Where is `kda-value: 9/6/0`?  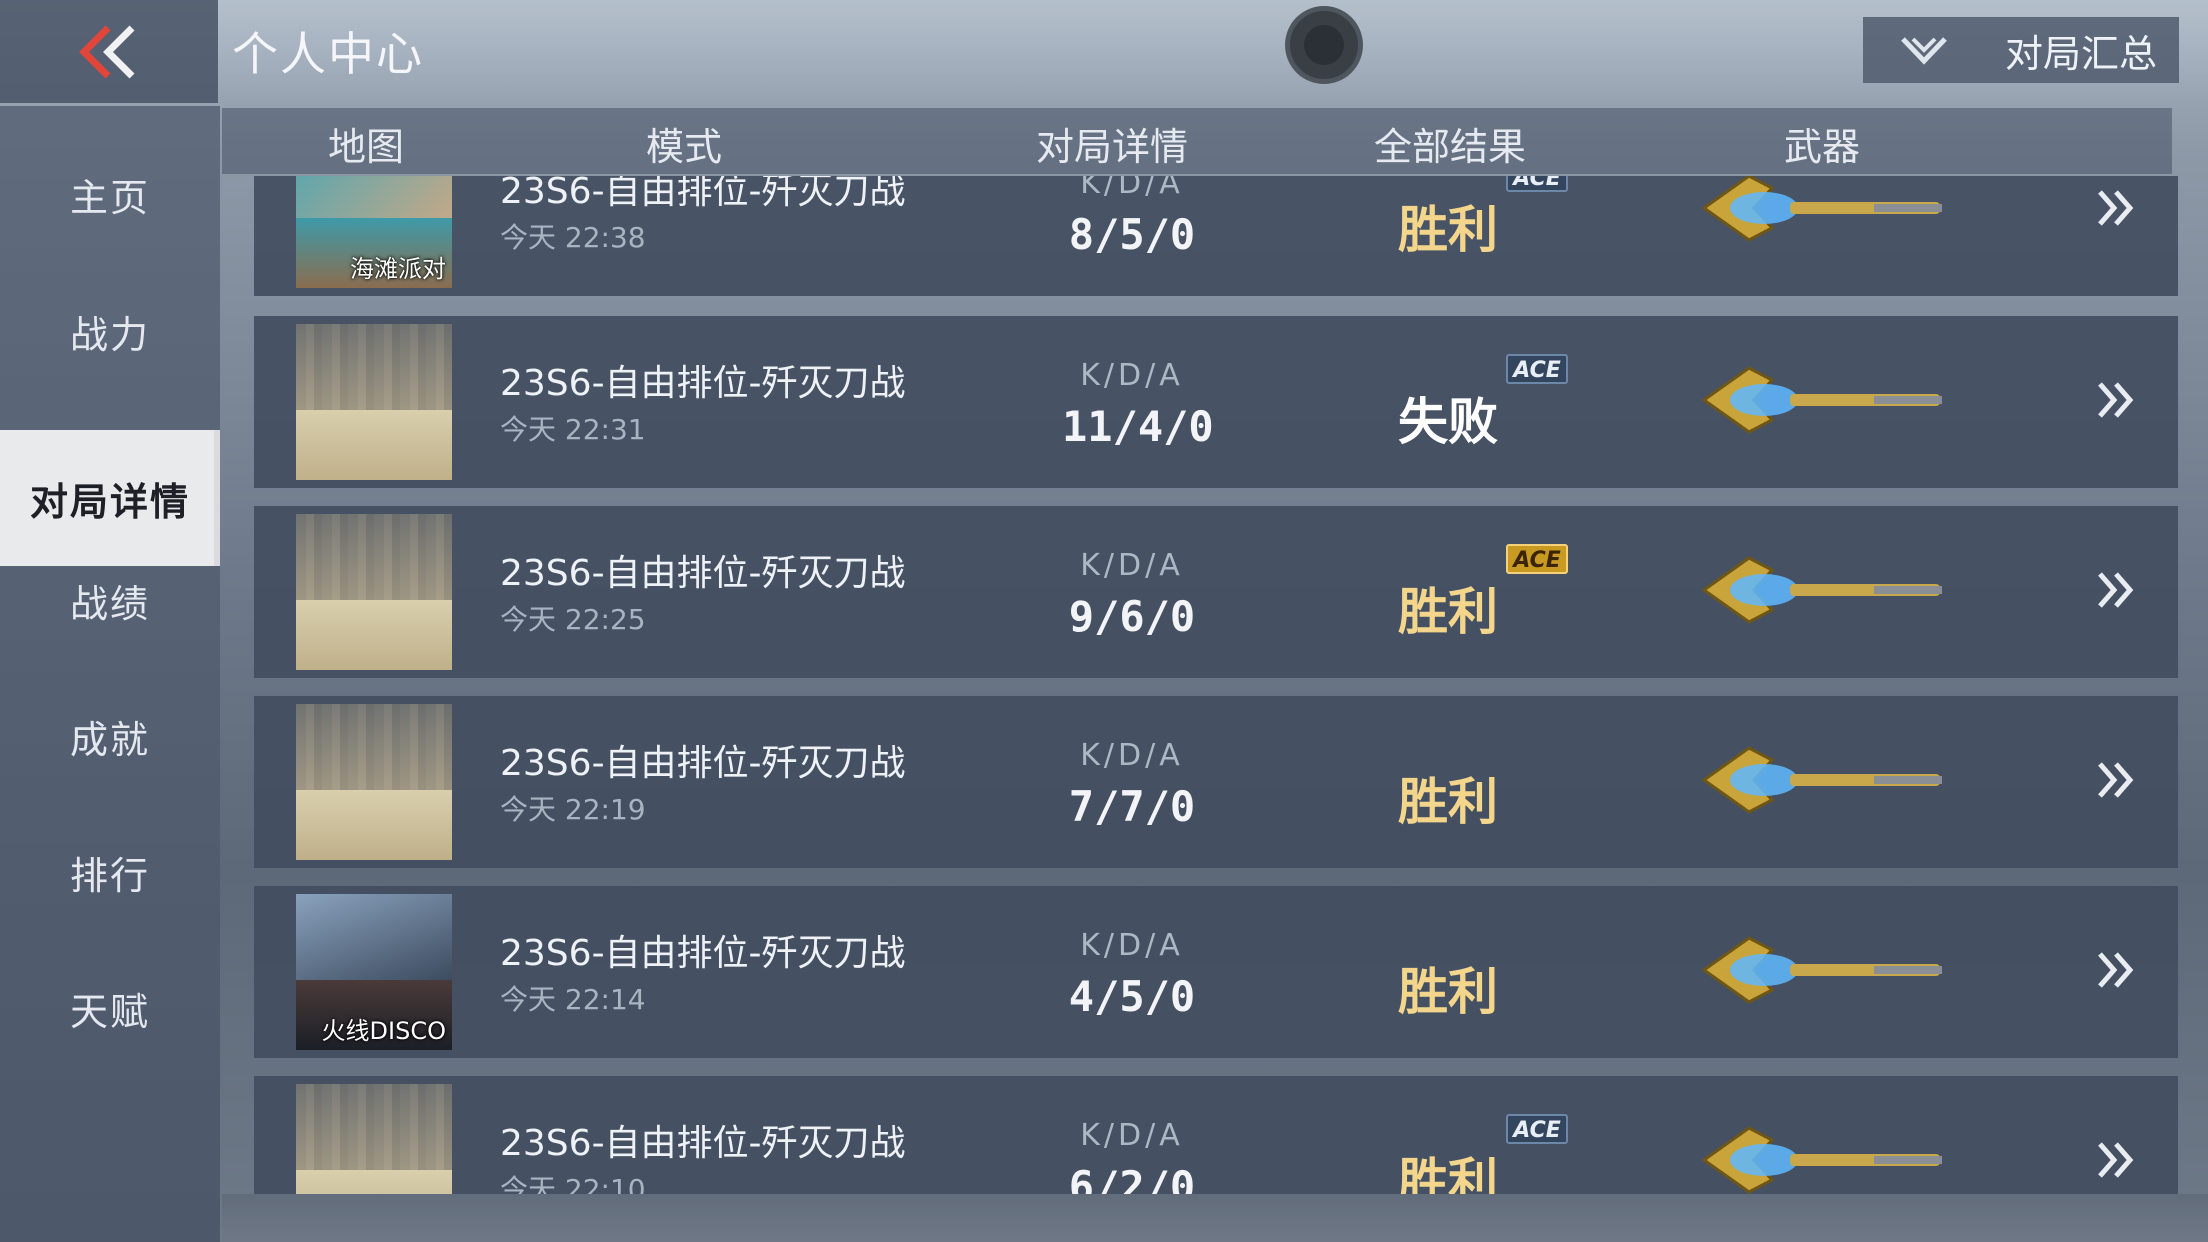
kda-value: 9/6/0 is located at coordinates (1132, 616).